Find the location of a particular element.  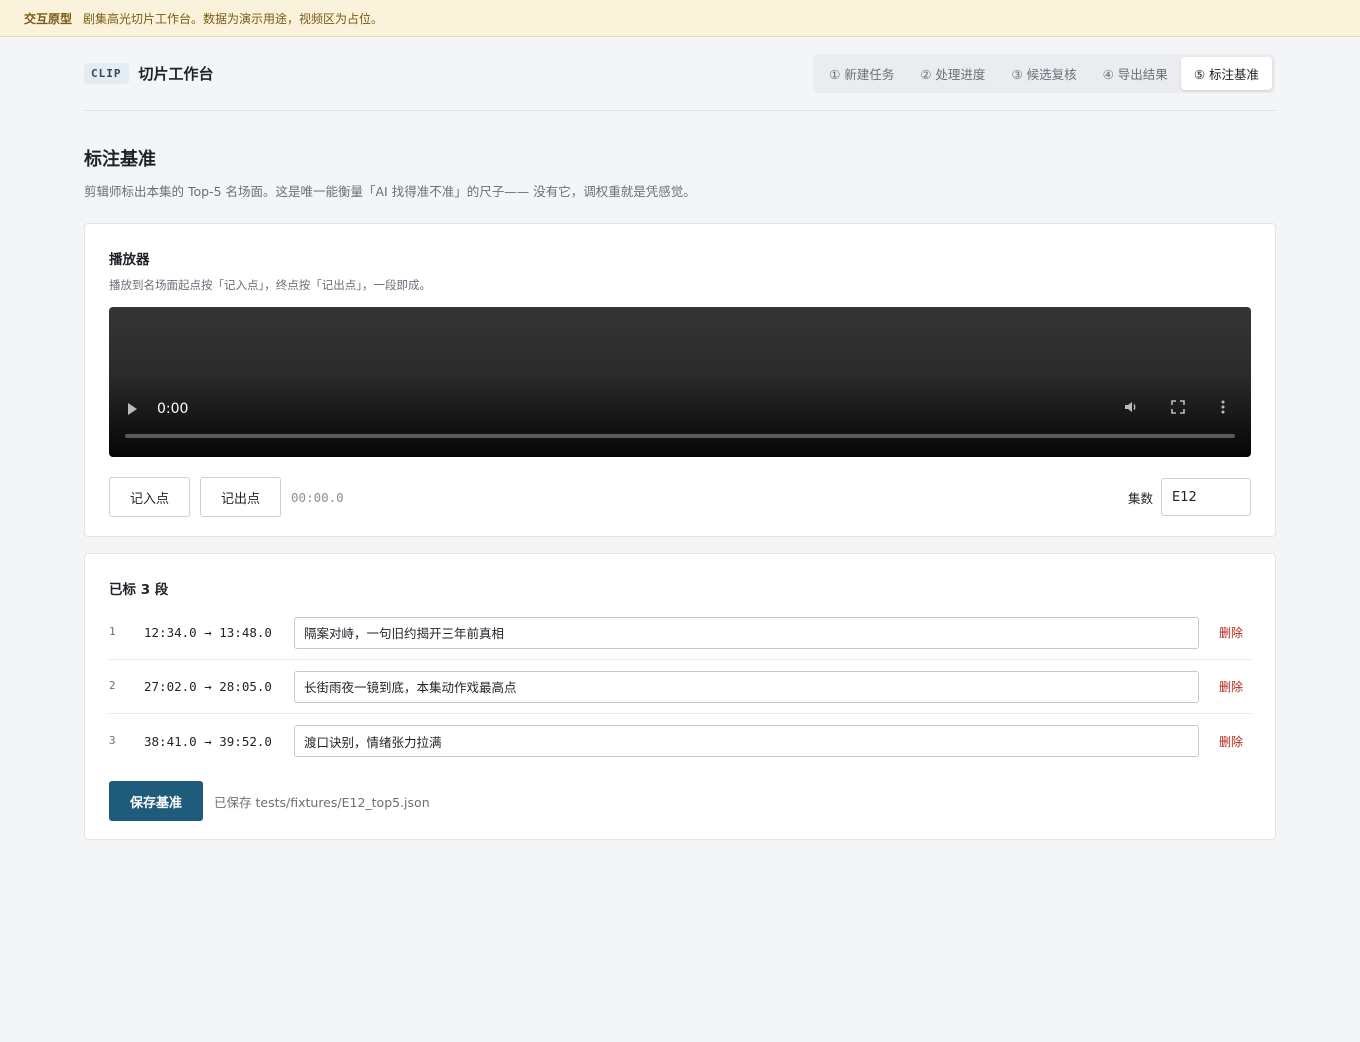

segment-row: 1 12:34.0 → 13:48.0 删除 is located at coordinates (680, 633).